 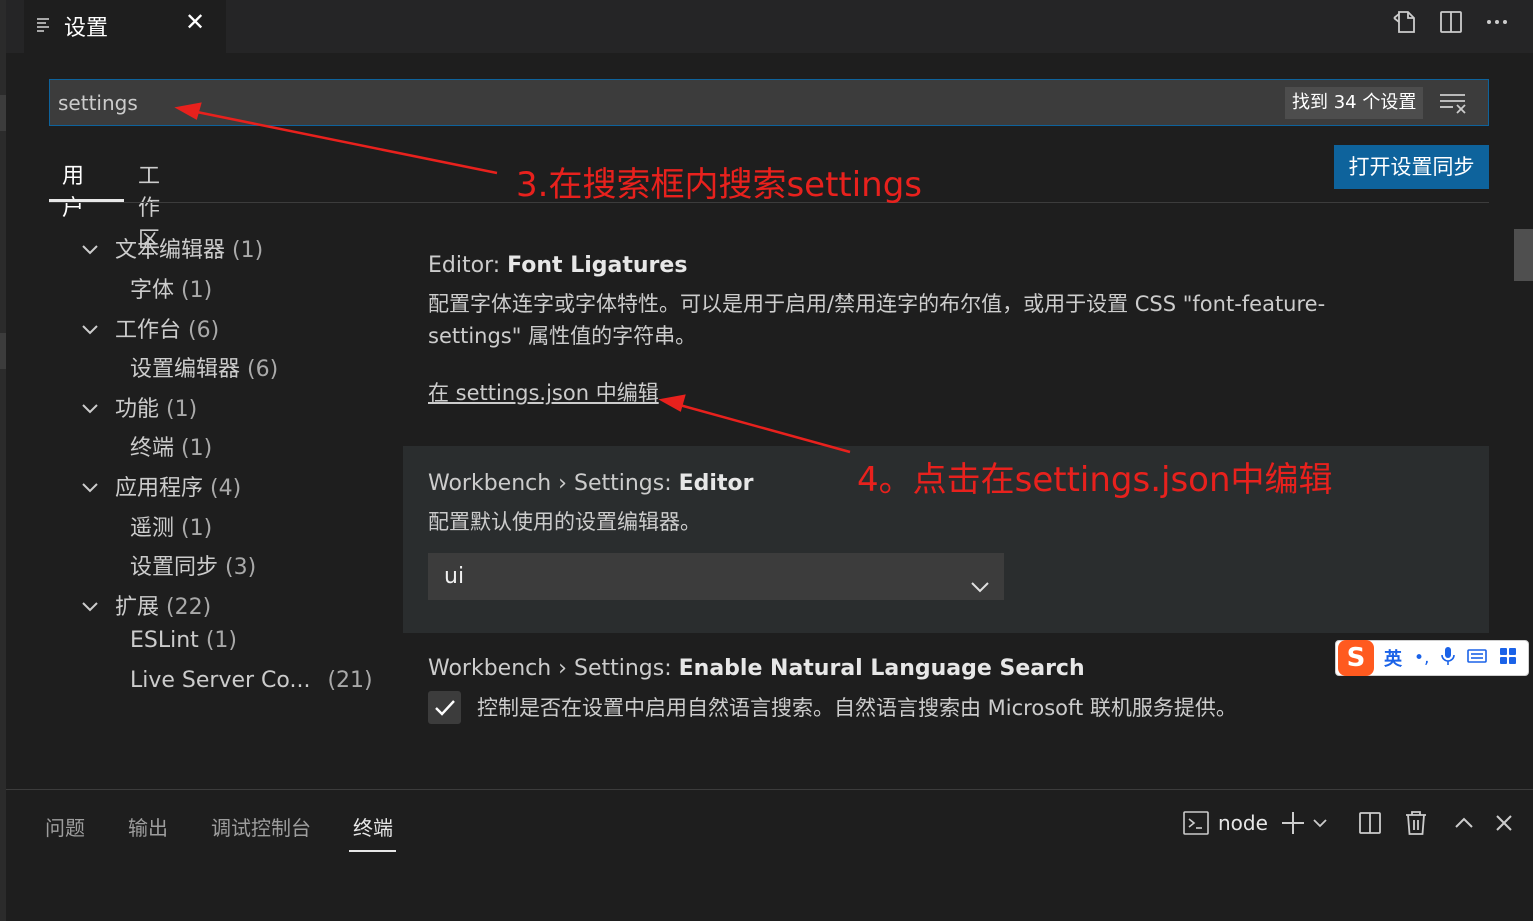 What do you see at coordinates (1508, 658) in the screenshot?
I see `toolbox-icon` at bounding box center [1508, 658].